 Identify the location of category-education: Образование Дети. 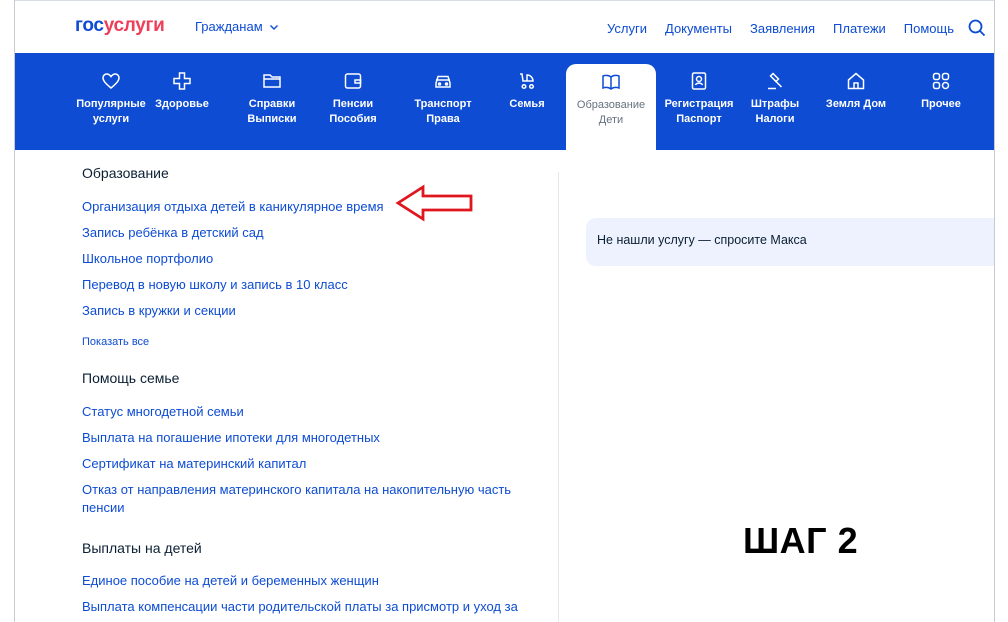
(611, 107).